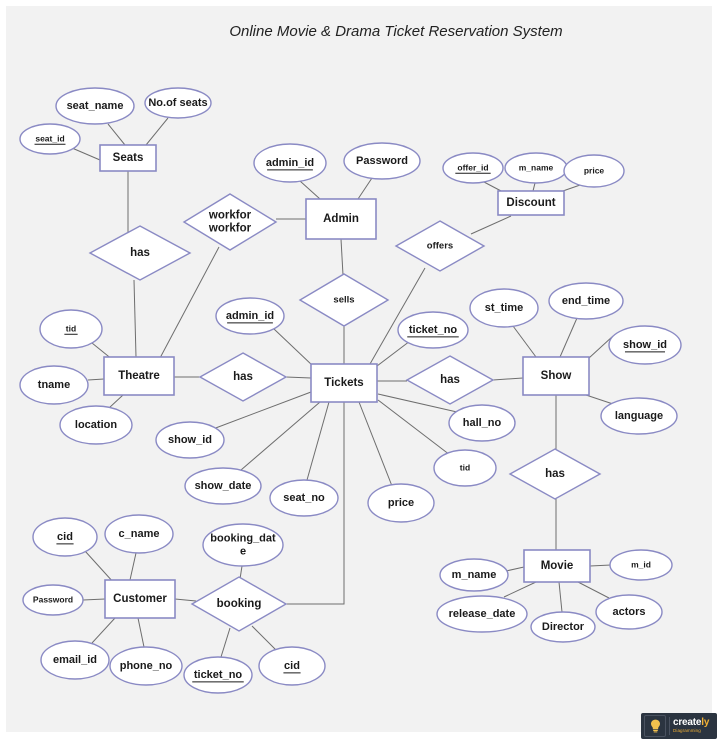 The image size is (728, 748). I want to click on discount-label: Discount, so click(530, 203).